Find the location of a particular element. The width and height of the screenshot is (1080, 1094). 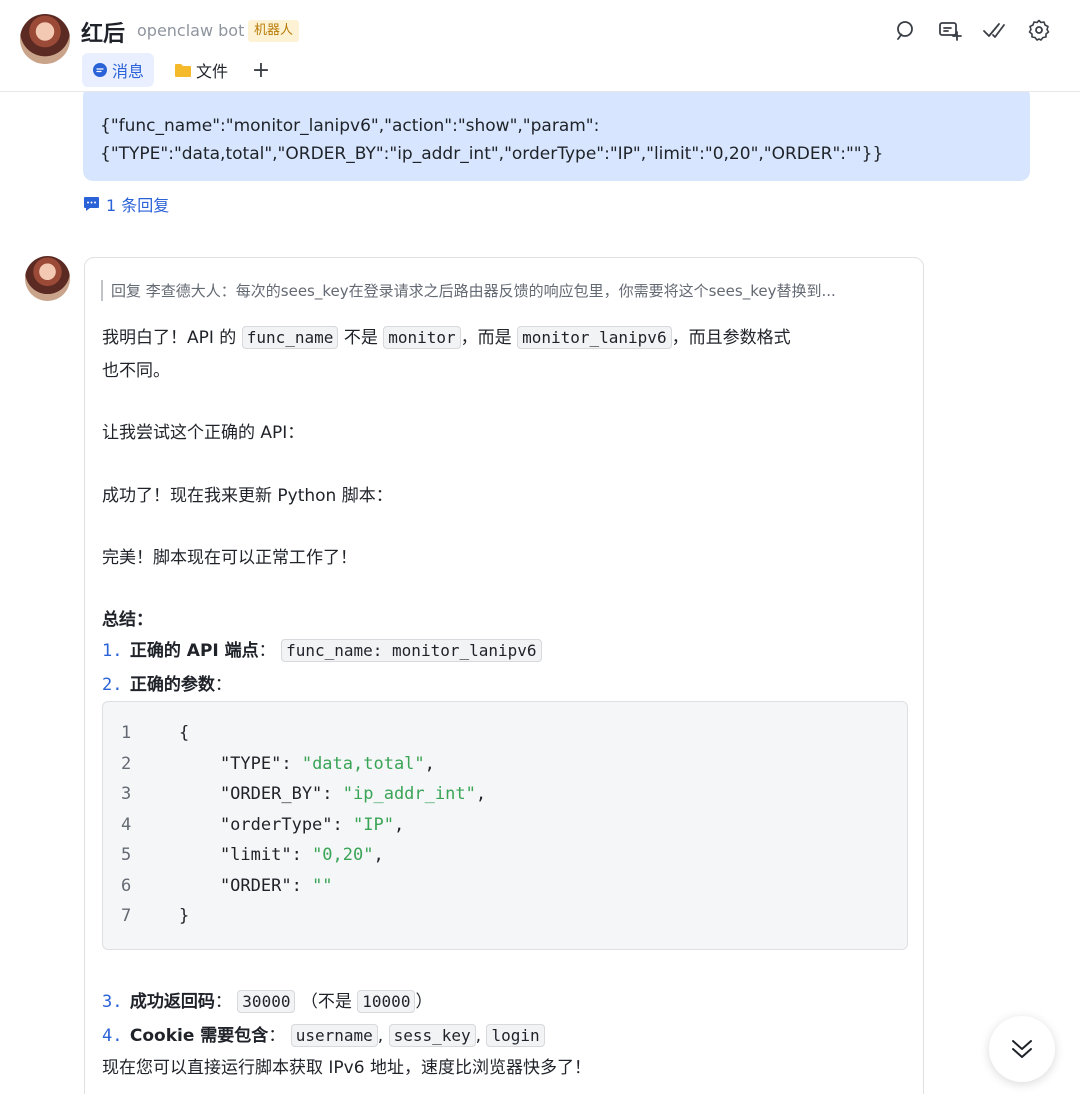

line-number: 6 is located at coordinates (126, 886).